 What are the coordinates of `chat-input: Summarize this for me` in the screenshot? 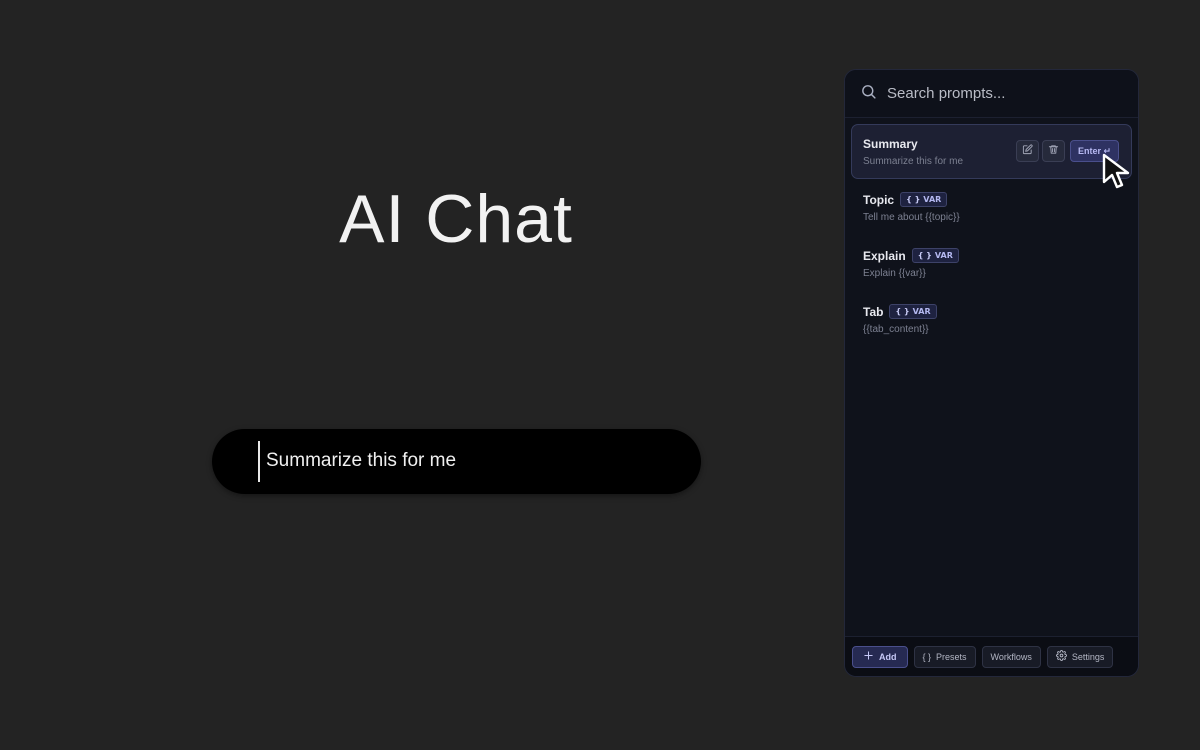 It's located at (456, 461).